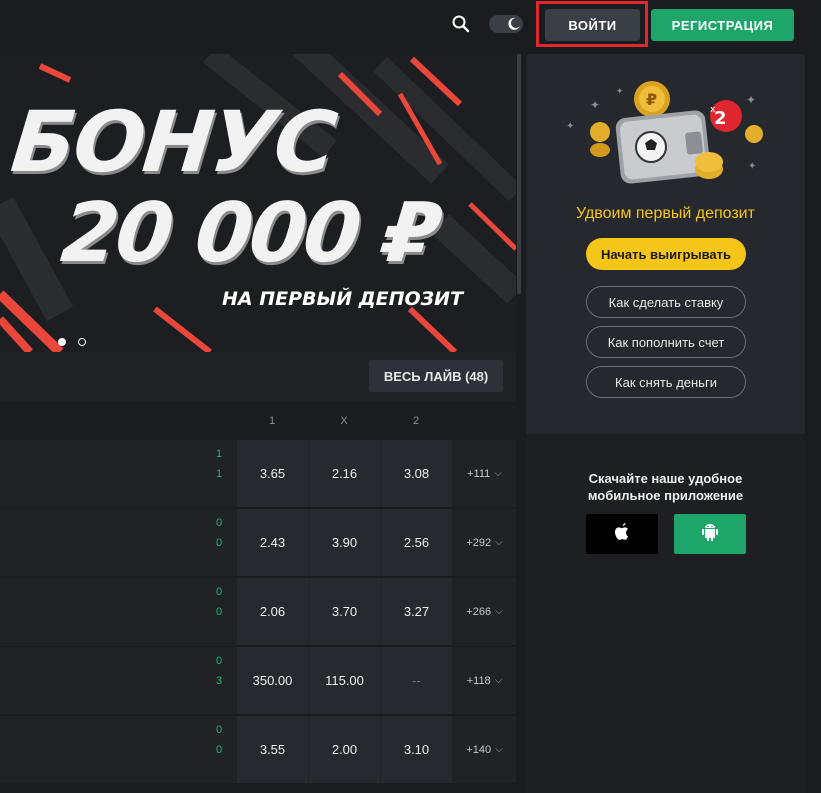 Image resolution: width=821 pixels, height=793 pixels. What do you see at coordinates (416, 473) in the screenshot?
I see `odd-2: 3.08` at bounding box center [416, 473].